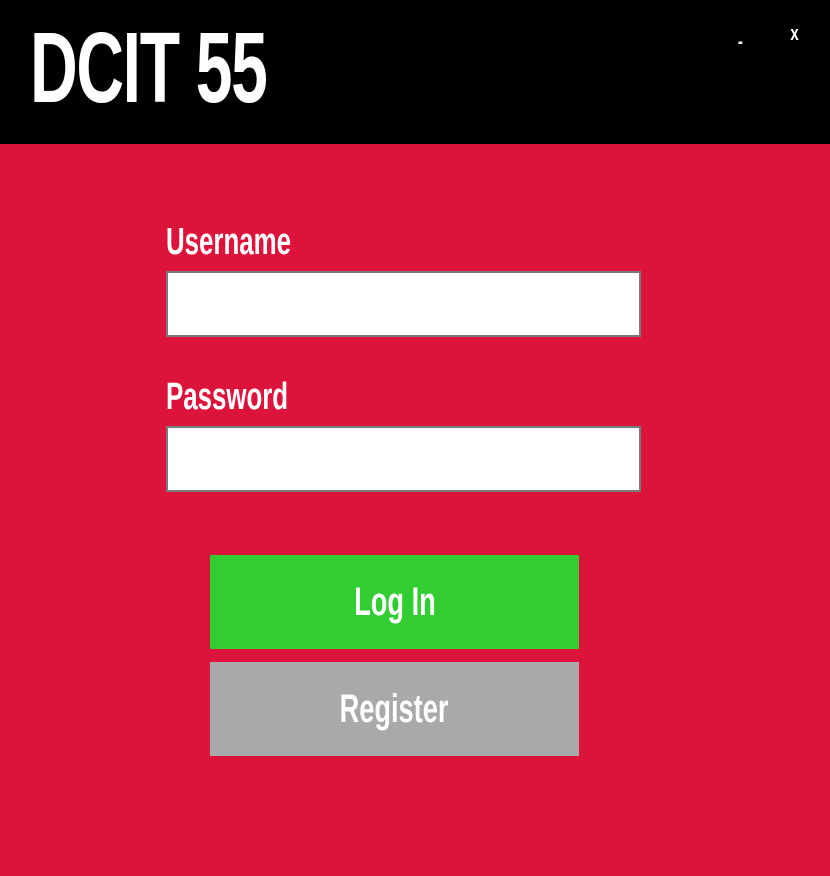 This screenshot has height=876, width=830. I want to click on username-label: Username, so click(228, 242).